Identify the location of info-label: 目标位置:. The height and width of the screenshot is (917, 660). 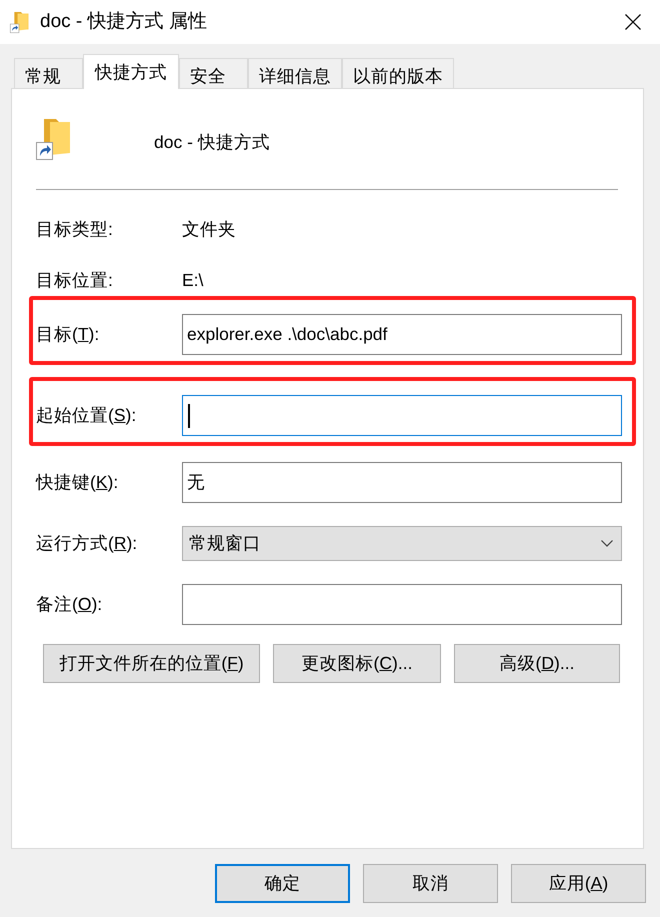
(75, 280).